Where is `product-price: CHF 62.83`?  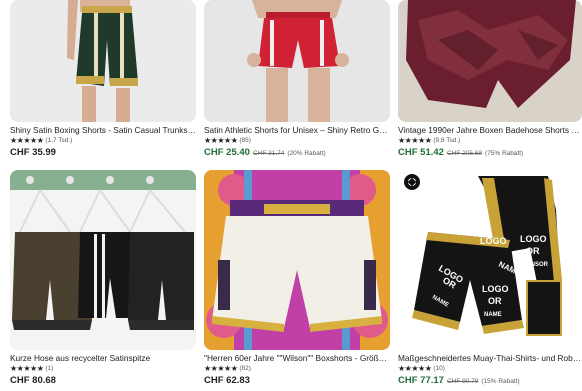 product-price: CHF 62.83 is located at coordinates (227, 380).